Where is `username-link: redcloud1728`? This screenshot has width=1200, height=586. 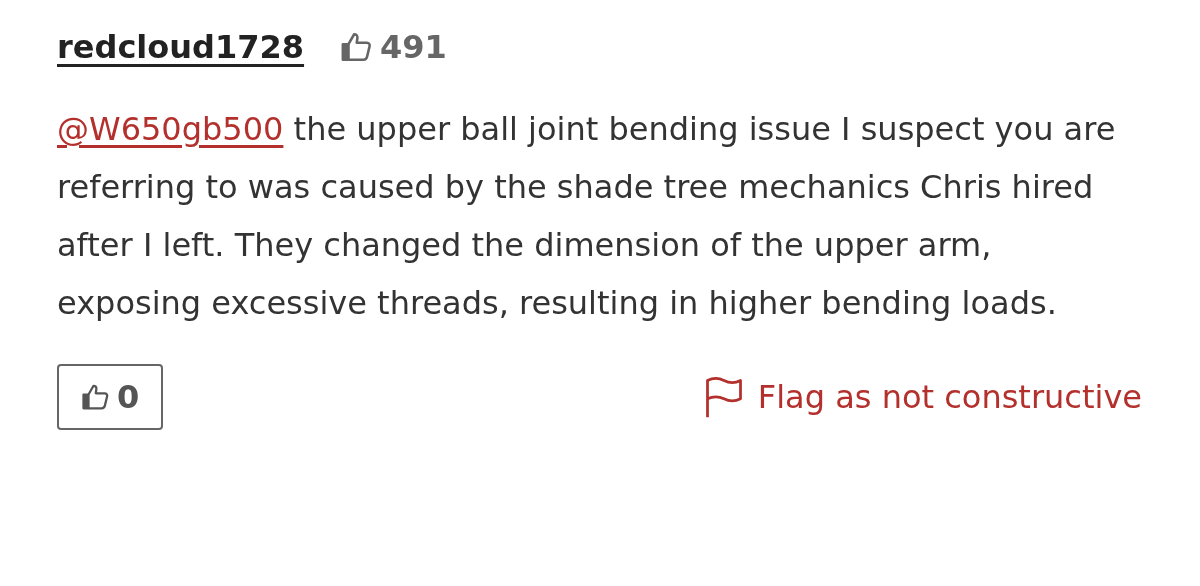
username-link: redcloud1728 is located at coordinates (181, 47).